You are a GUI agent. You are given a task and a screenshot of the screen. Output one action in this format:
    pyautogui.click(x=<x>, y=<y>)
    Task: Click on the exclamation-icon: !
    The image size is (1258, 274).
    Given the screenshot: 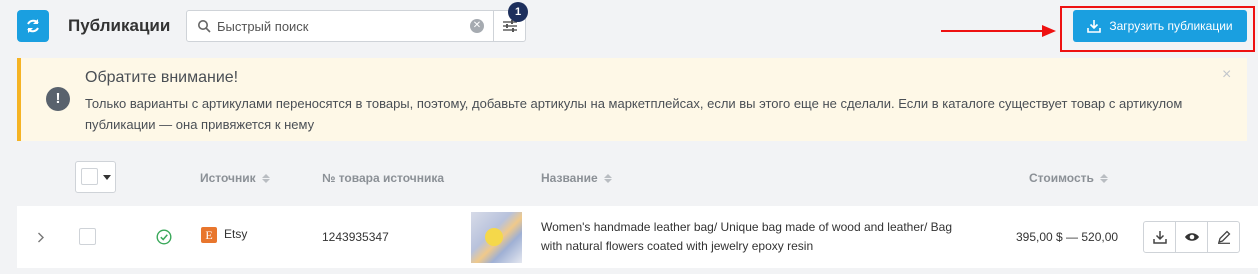 What is the action you would take?
    pyautogui.click(x=58, y=99)
    